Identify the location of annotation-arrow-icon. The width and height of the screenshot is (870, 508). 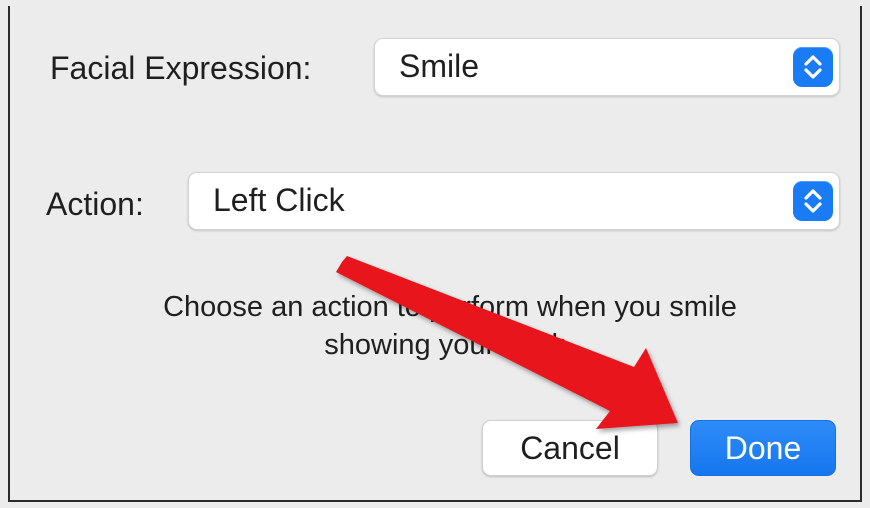
(507, 342).